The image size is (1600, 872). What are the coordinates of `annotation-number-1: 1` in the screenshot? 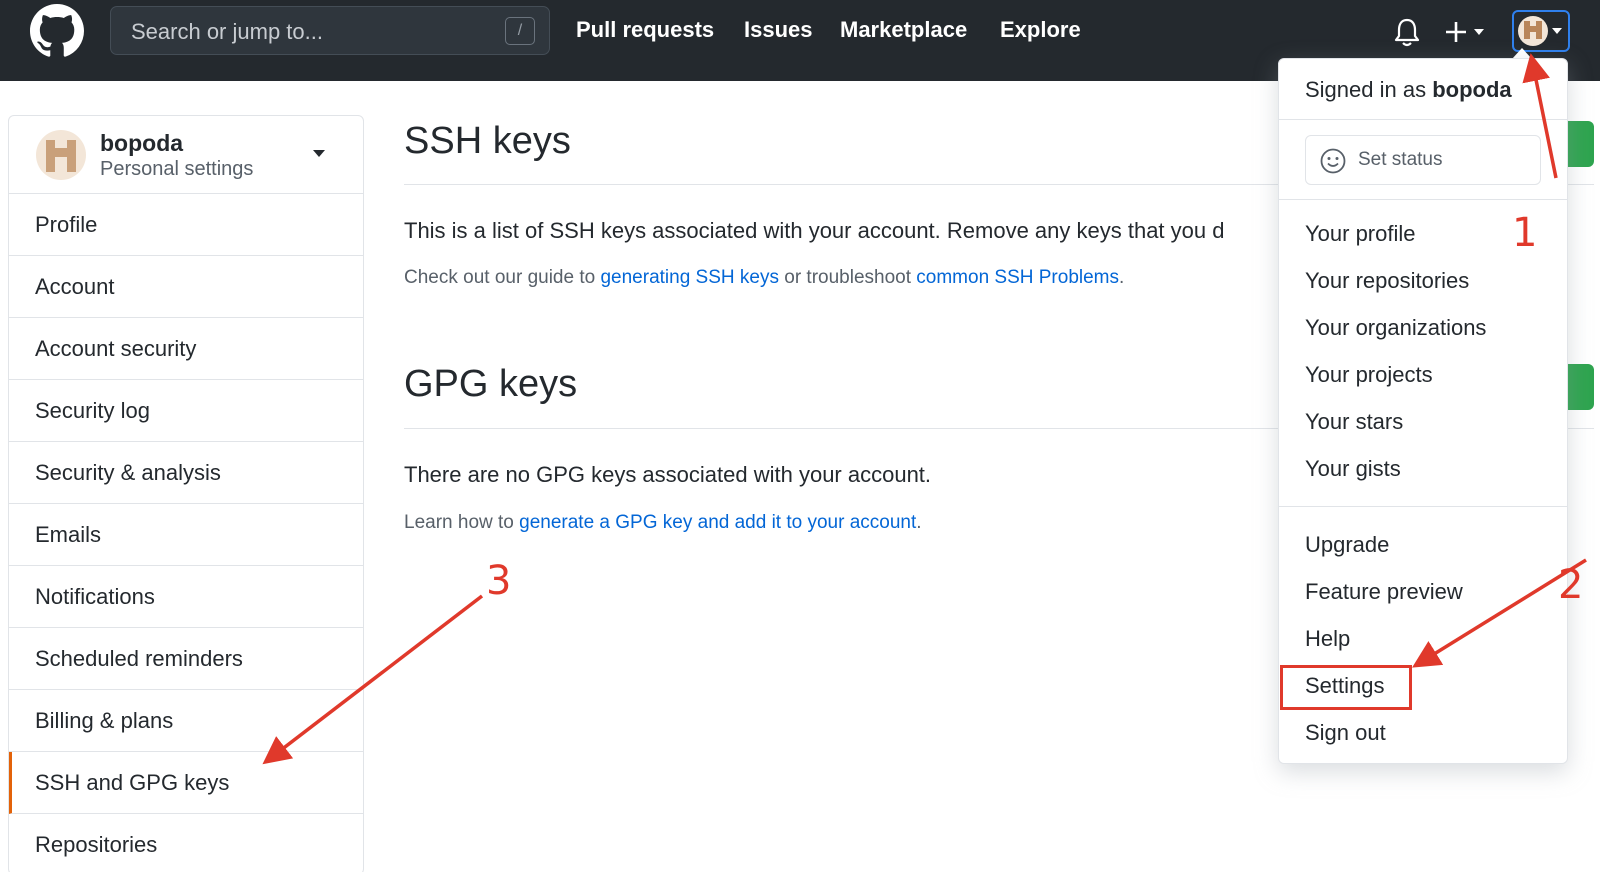 It's located at (1525, 233).